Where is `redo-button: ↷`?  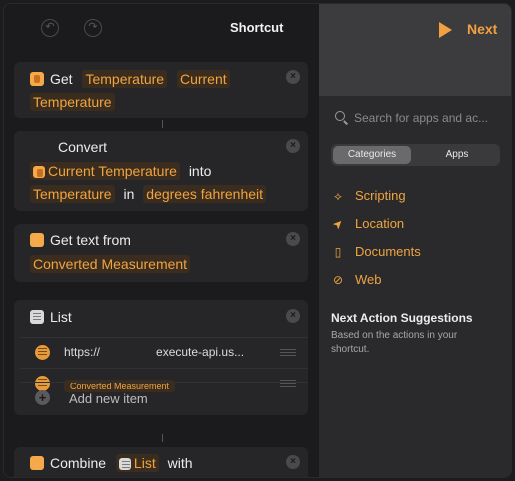 redo-button: ↷ is located at coordinates (93, 28).